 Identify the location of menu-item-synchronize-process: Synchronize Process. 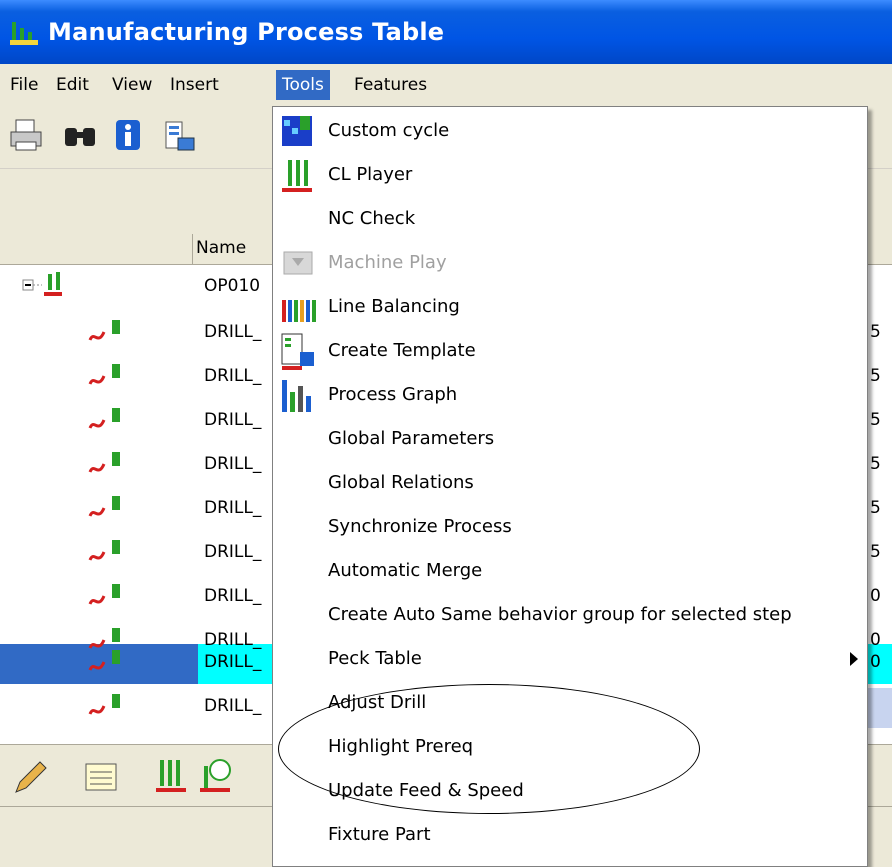
(569, 528).